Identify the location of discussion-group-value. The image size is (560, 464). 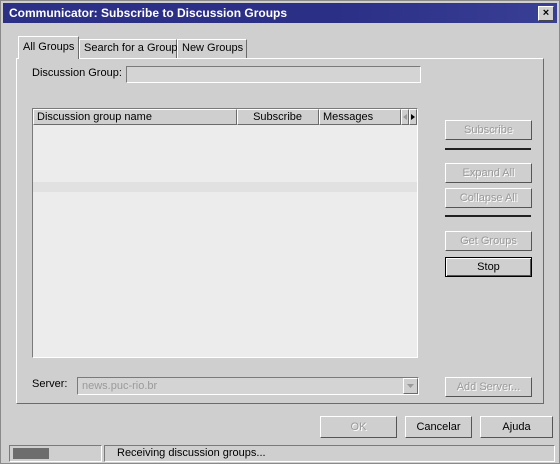
(128, 74).